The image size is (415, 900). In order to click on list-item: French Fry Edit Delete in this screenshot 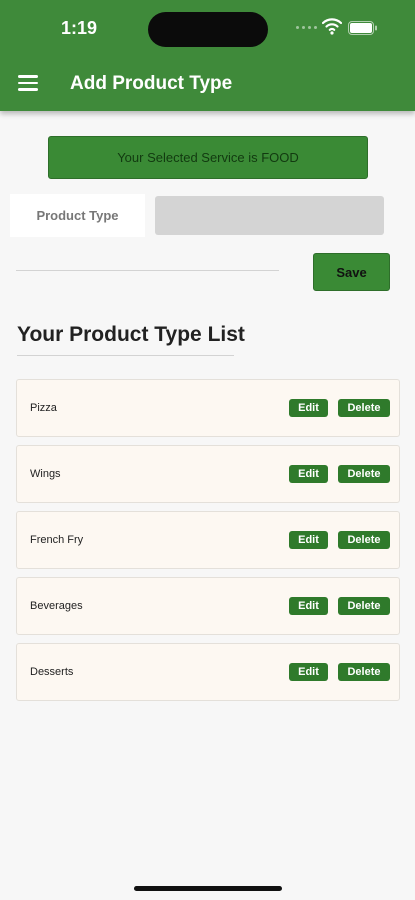, I will do `click(208, 540)`.